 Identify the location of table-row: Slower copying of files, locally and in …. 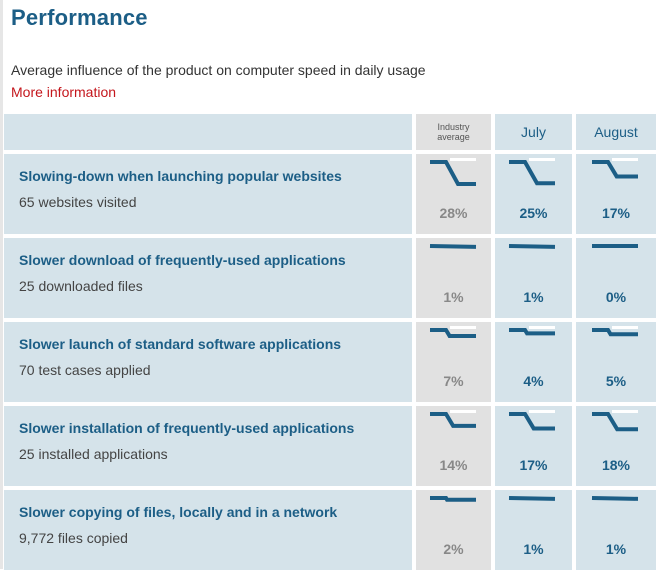
(328, 530).